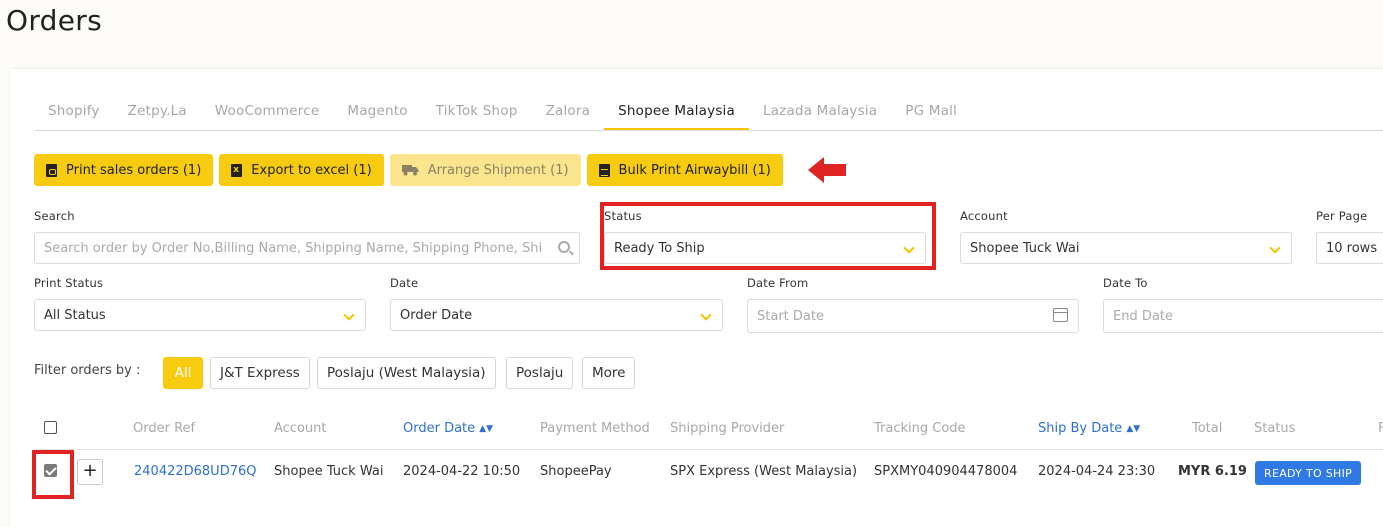 The width and height of the screenshot is (1383, 527). What do you see at coordinates (237, 170) in the screenshot?
I see `excel-file-icon` at bounding box center [237, 170].